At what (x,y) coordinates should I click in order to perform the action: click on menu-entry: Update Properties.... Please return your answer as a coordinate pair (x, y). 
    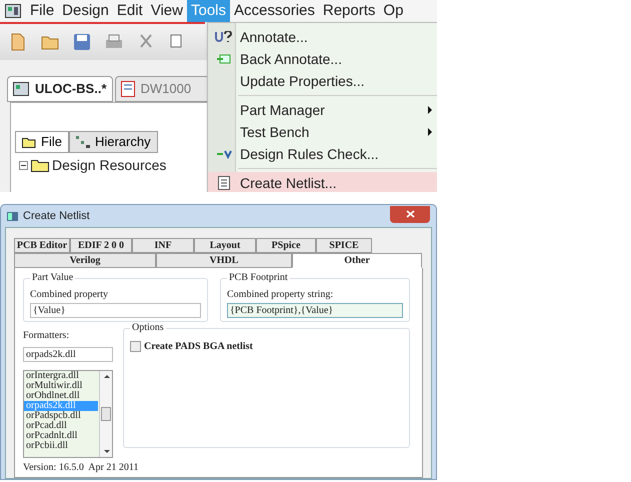
    Looking at the image, I should click on (322, 81).